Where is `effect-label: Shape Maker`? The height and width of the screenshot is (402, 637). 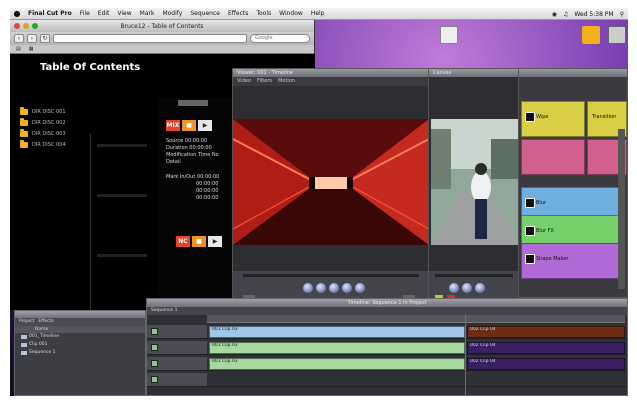
effect-label: Shape Maker is located at coordinates (552, 259).